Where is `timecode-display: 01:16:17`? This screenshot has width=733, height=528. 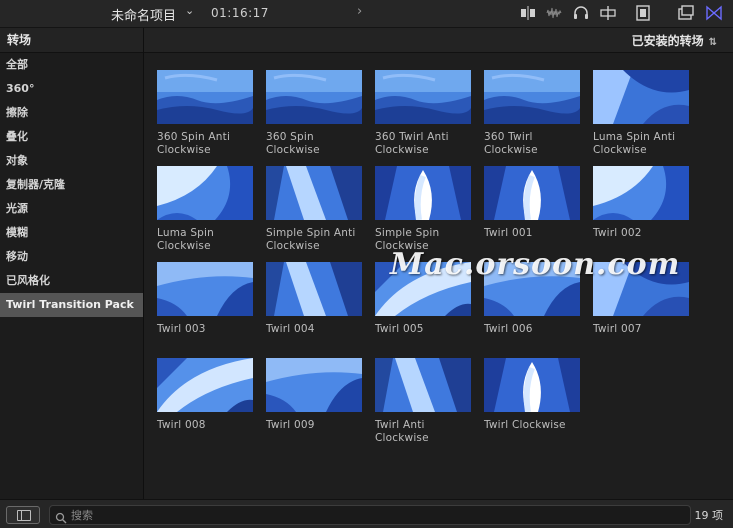
timecode-display: 01:16:17 is located at coordinates (240, 13).